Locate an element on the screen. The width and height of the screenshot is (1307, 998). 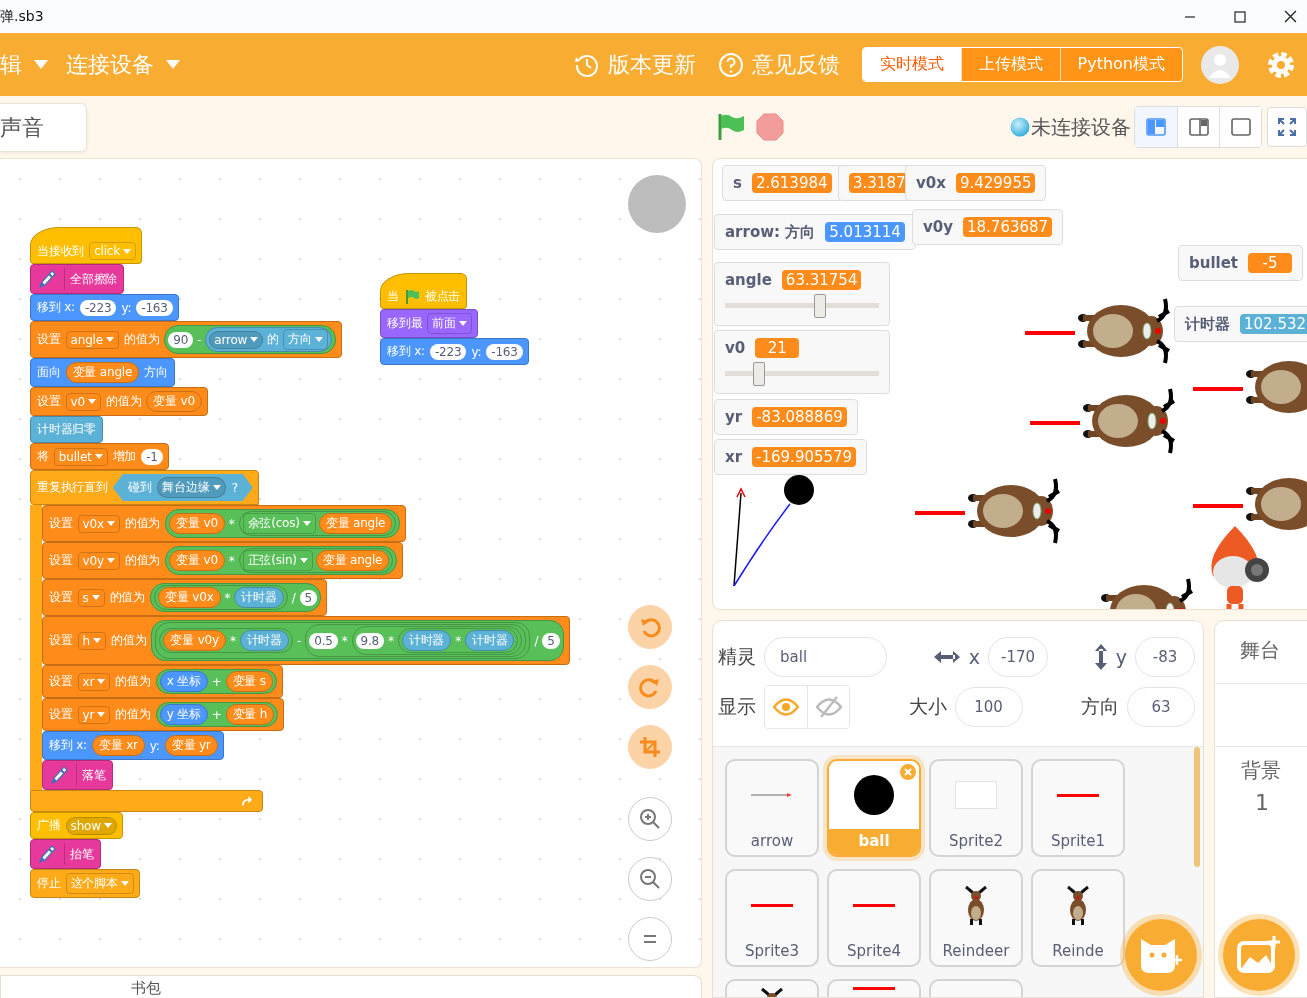
reporter-block: 余弦(cos) 变量 angle is located at coordinates (317, 523).